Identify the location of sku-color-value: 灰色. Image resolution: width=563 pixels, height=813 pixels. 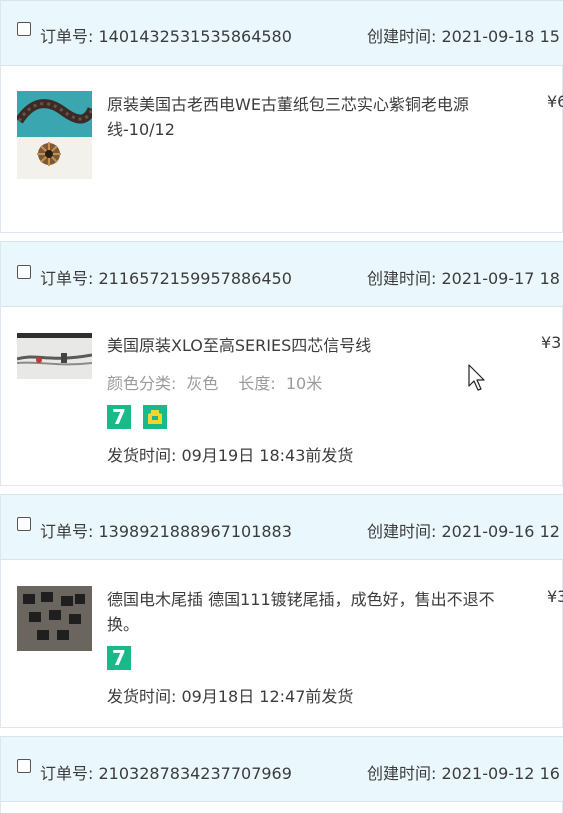
(202, 383).